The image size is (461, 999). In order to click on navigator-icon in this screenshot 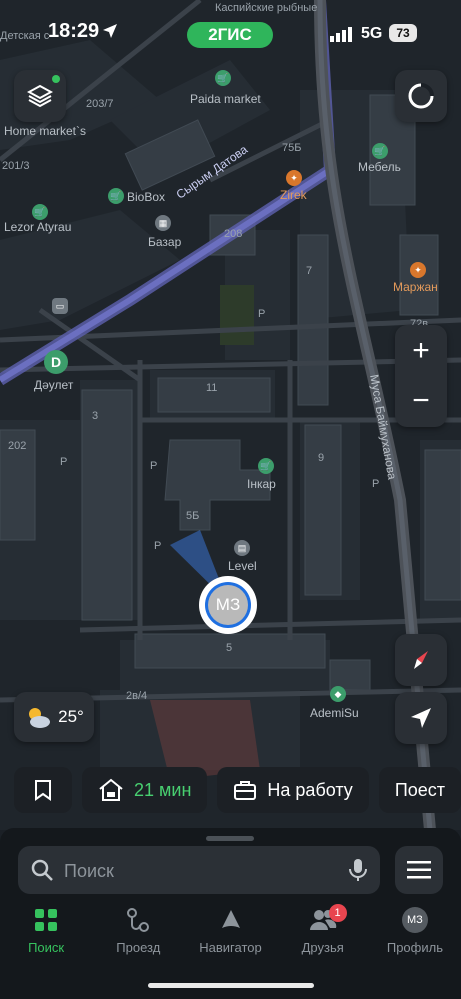, I will do `click(231, 920)`.